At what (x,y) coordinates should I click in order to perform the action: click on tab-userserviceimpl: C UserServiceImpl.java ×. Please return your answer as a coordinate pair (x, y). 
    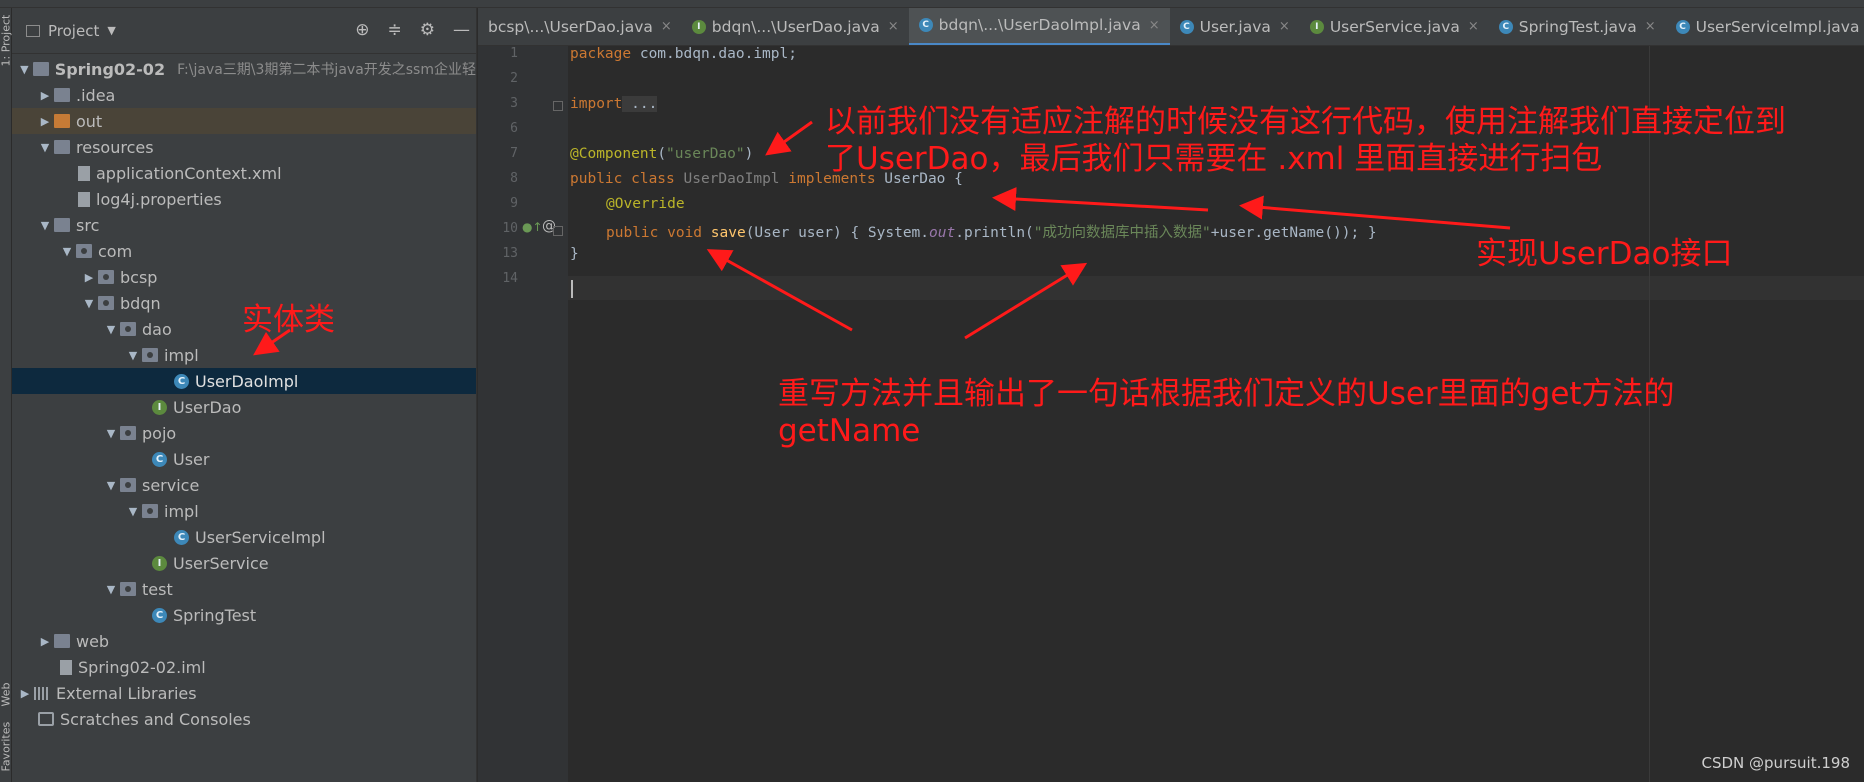
    Looking at the image, I should click on (1765, 26).